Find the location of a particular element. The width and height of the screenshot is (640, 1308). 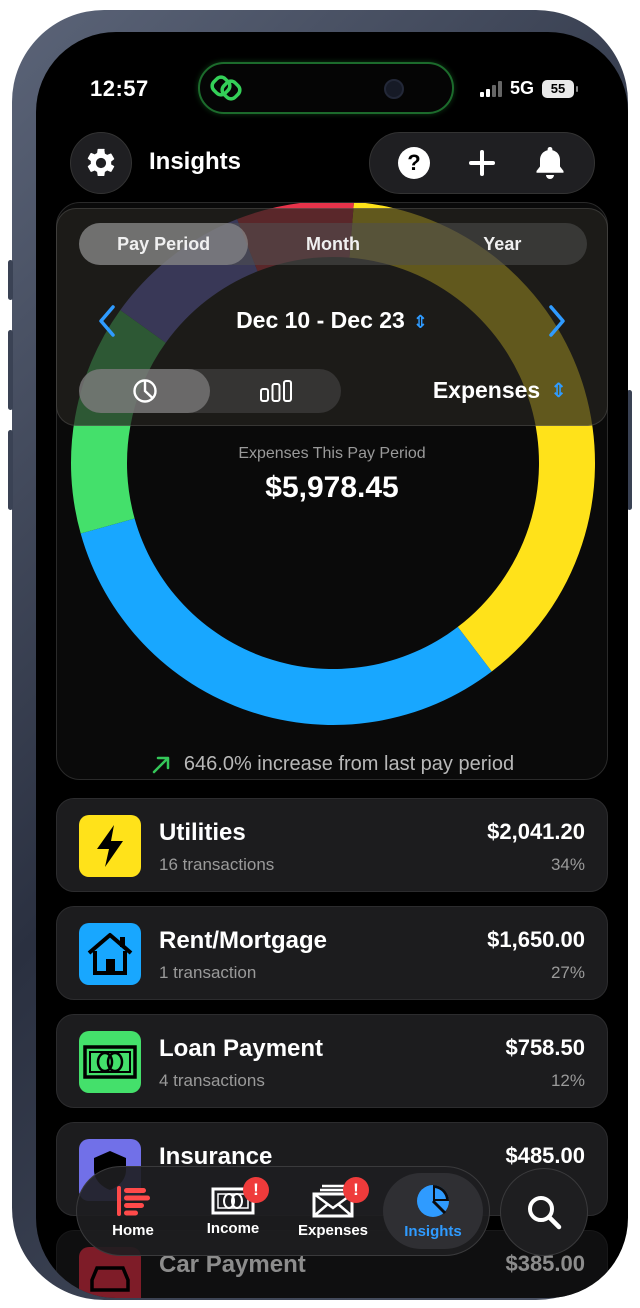

pie-view-button is located at coordinates (144, 391).